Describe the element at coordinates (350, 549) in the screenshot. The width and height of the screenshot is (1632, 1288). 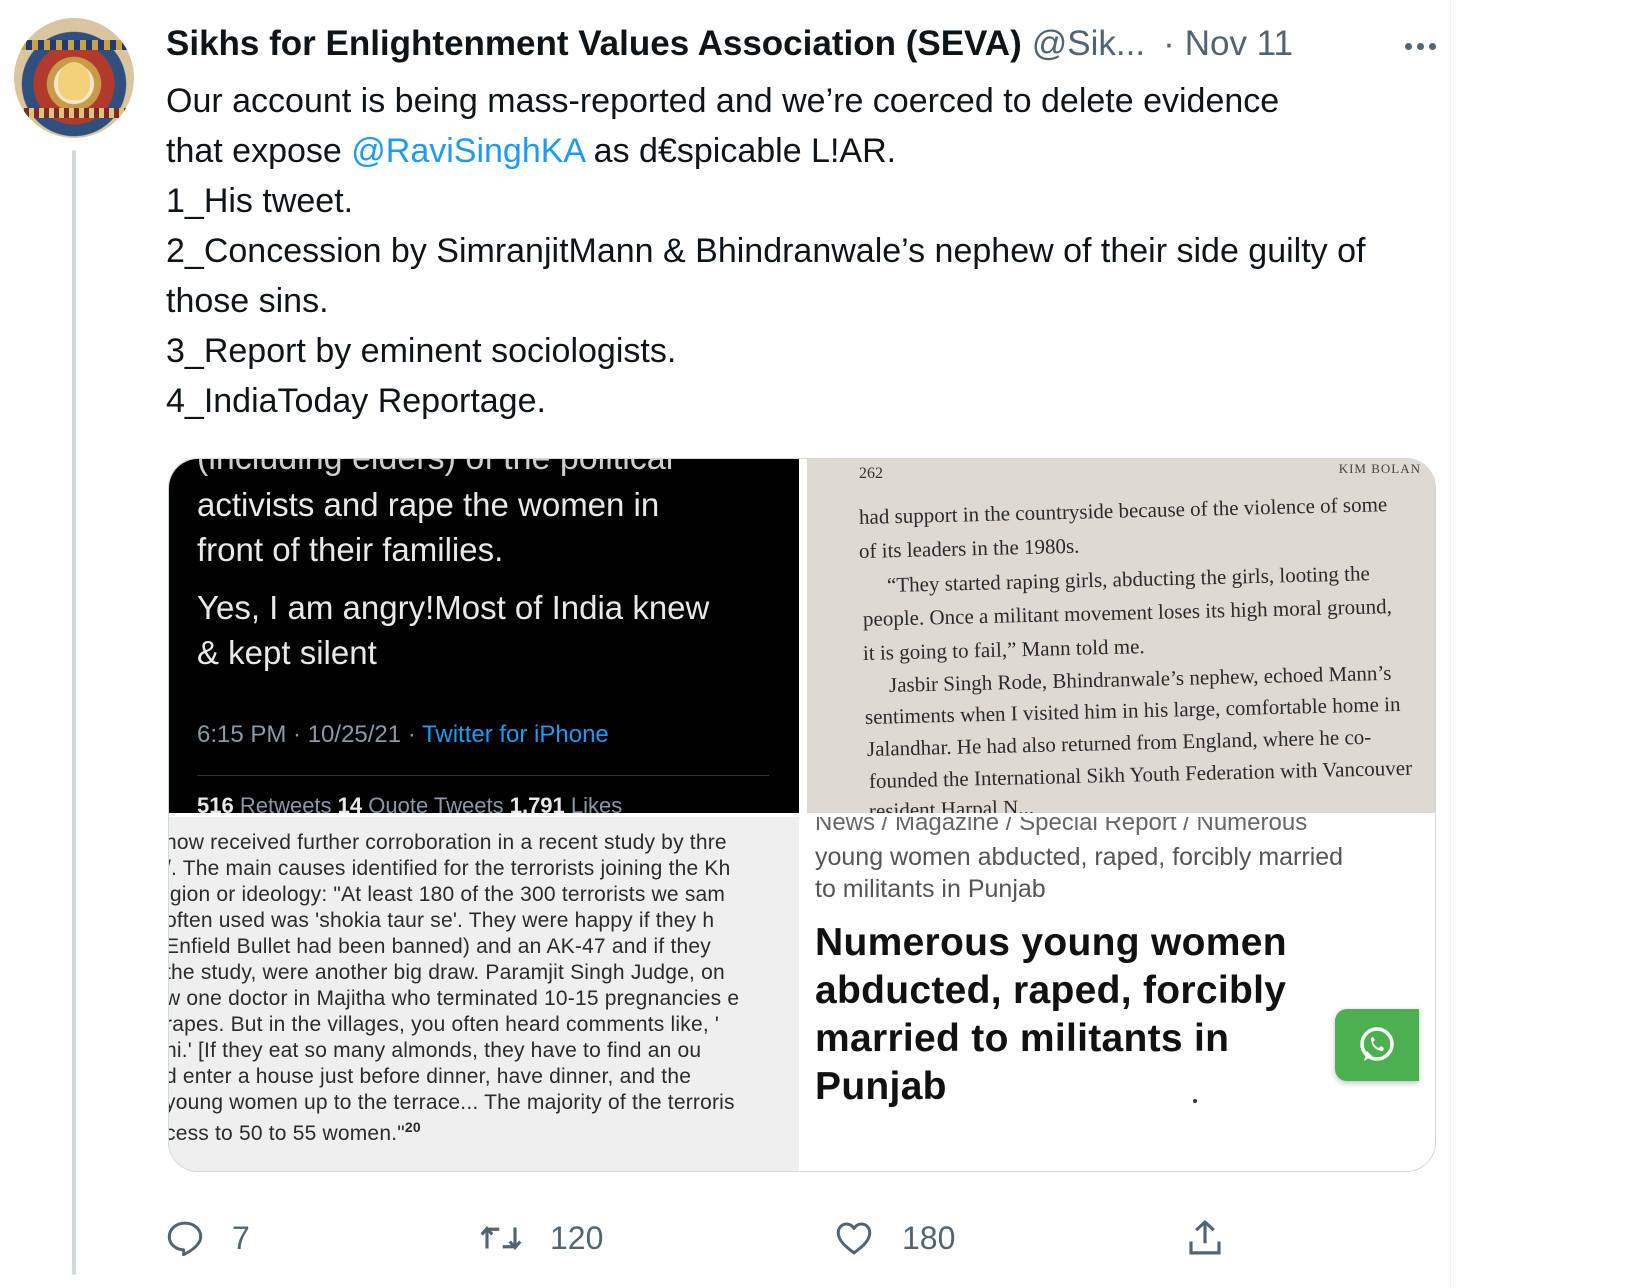
I see `screenshot-text: front of their families.` at that location.